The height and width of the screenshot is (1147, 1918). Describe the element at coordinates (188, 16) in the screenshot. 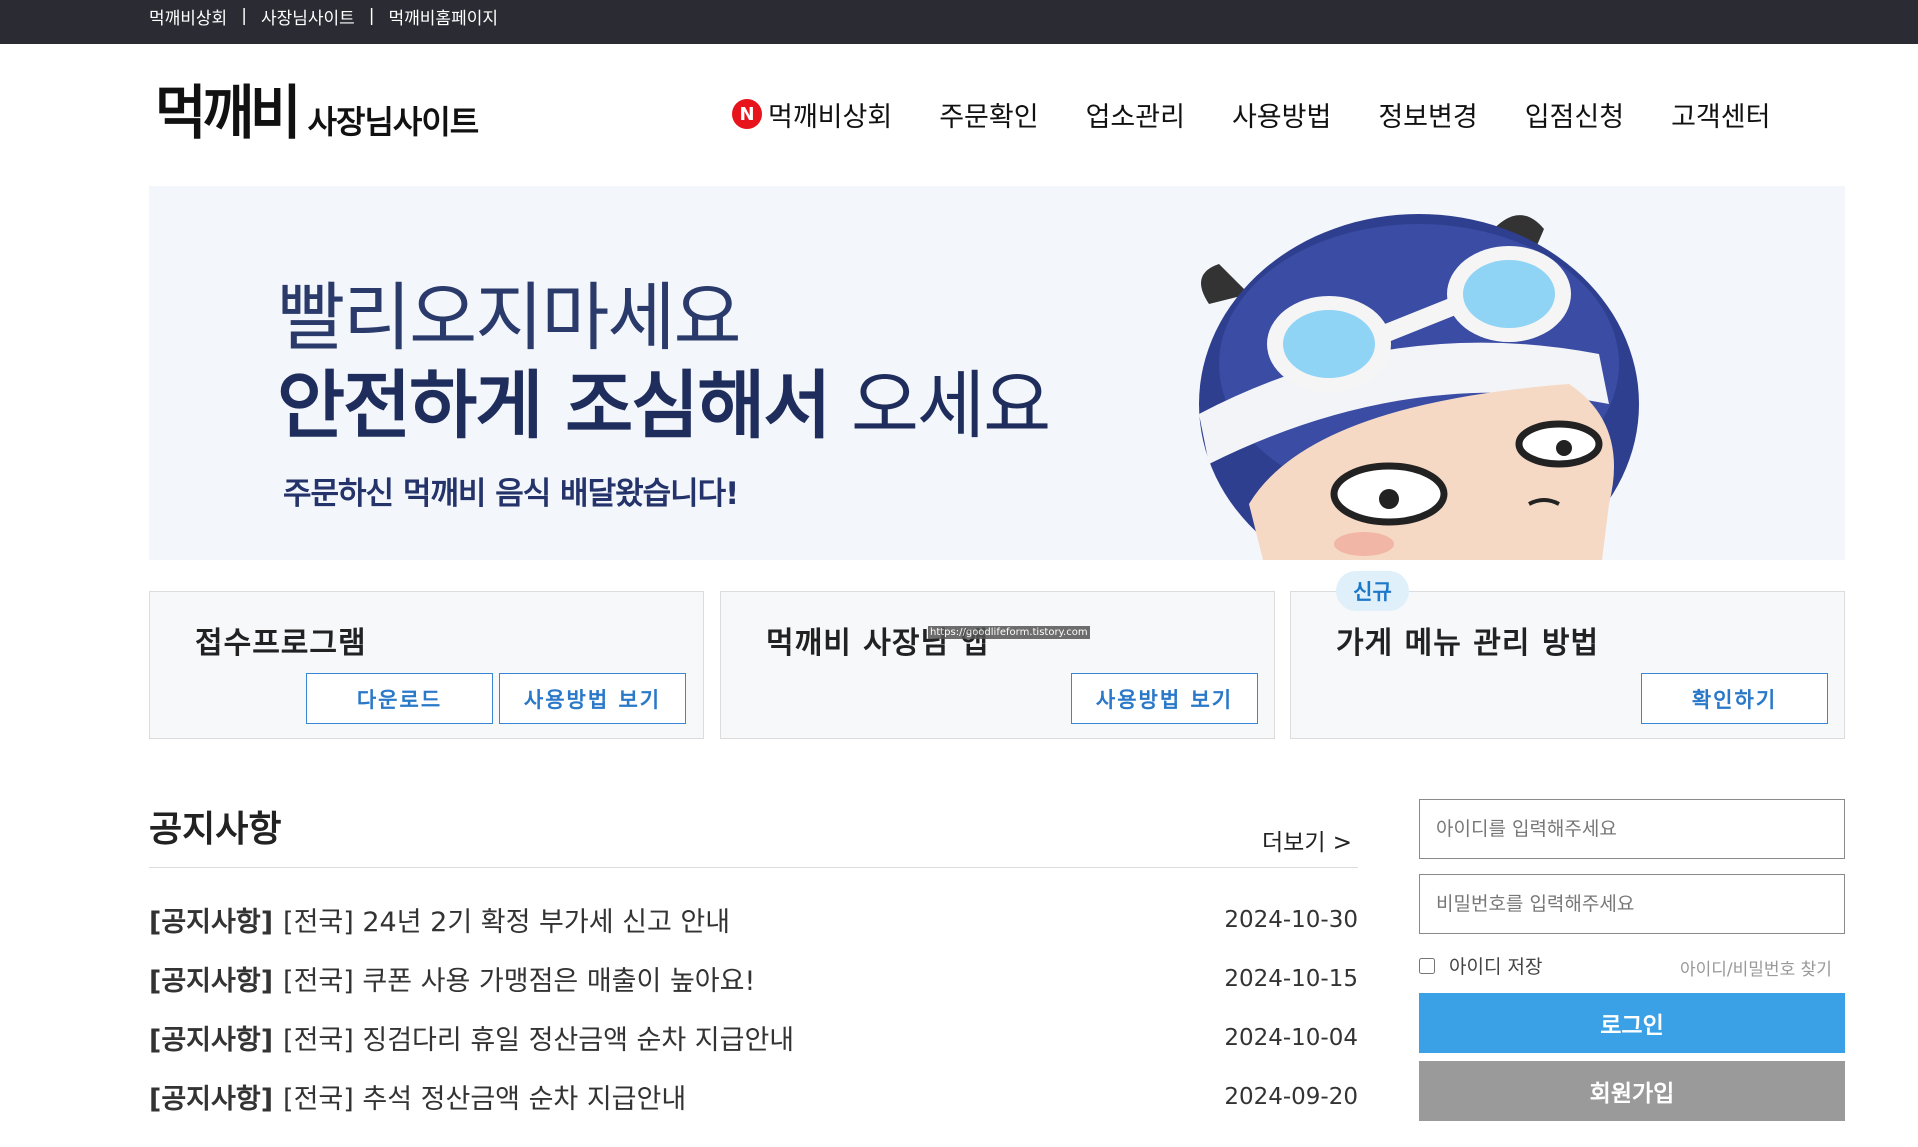

I see `utility-link-store: 먹깨비상회` at that location.